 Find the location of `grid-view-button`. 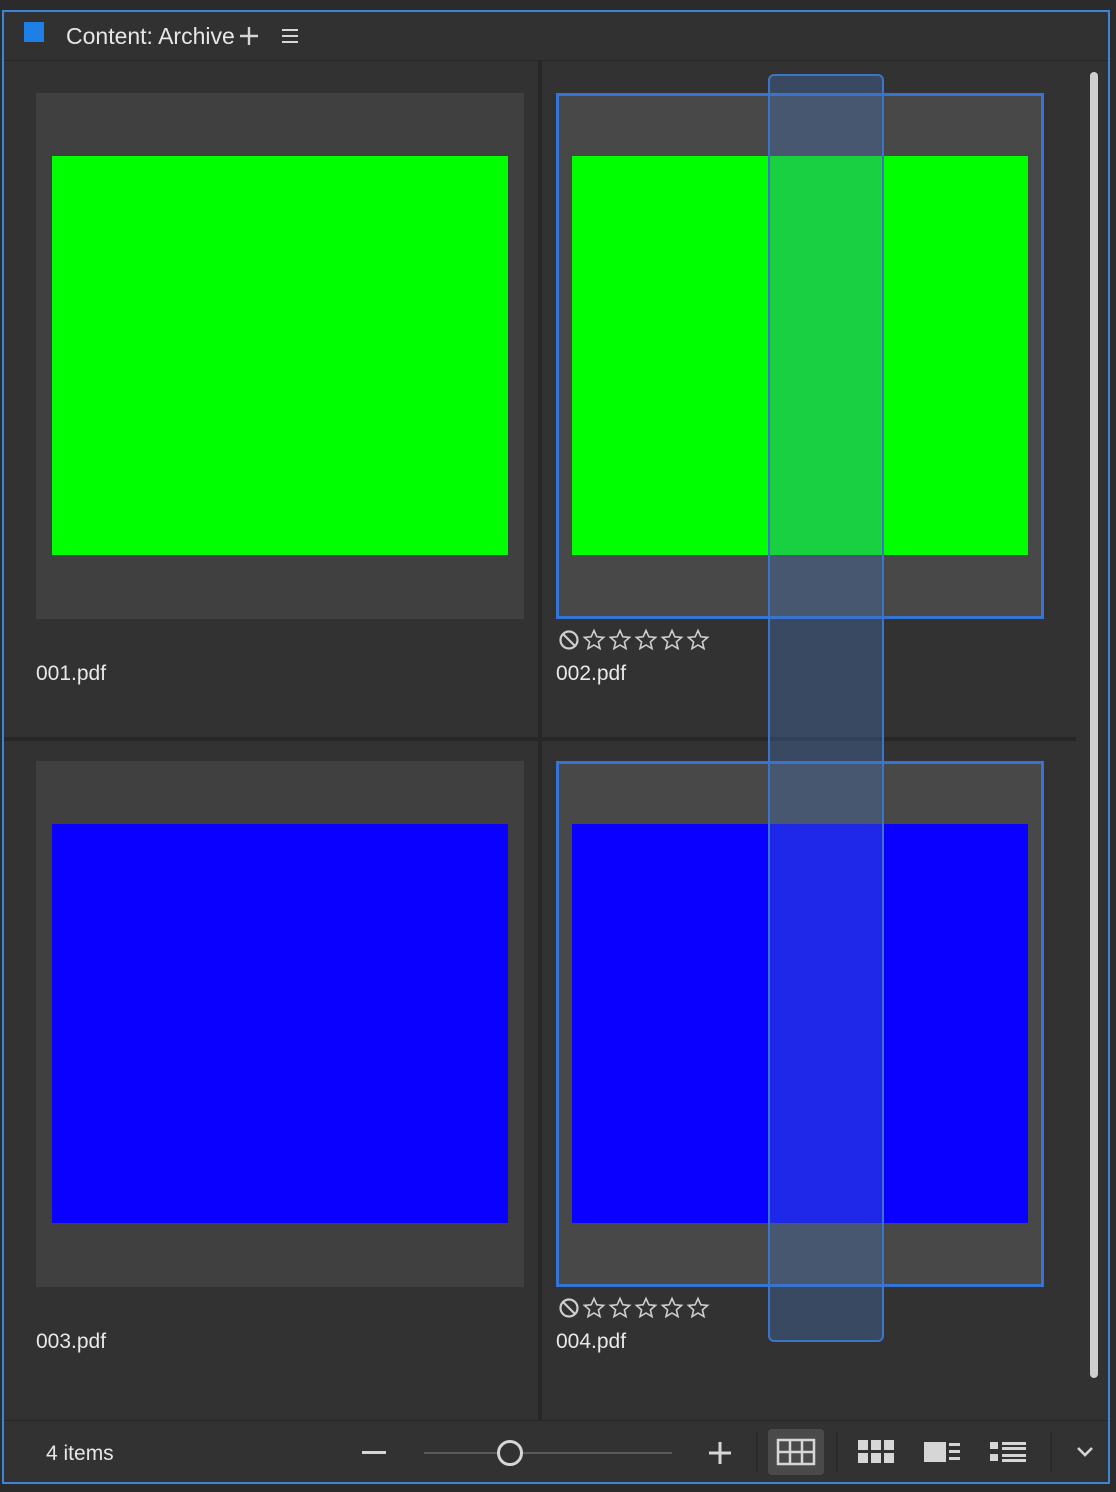

grid-view-button is located at coordinates (796, 1452).